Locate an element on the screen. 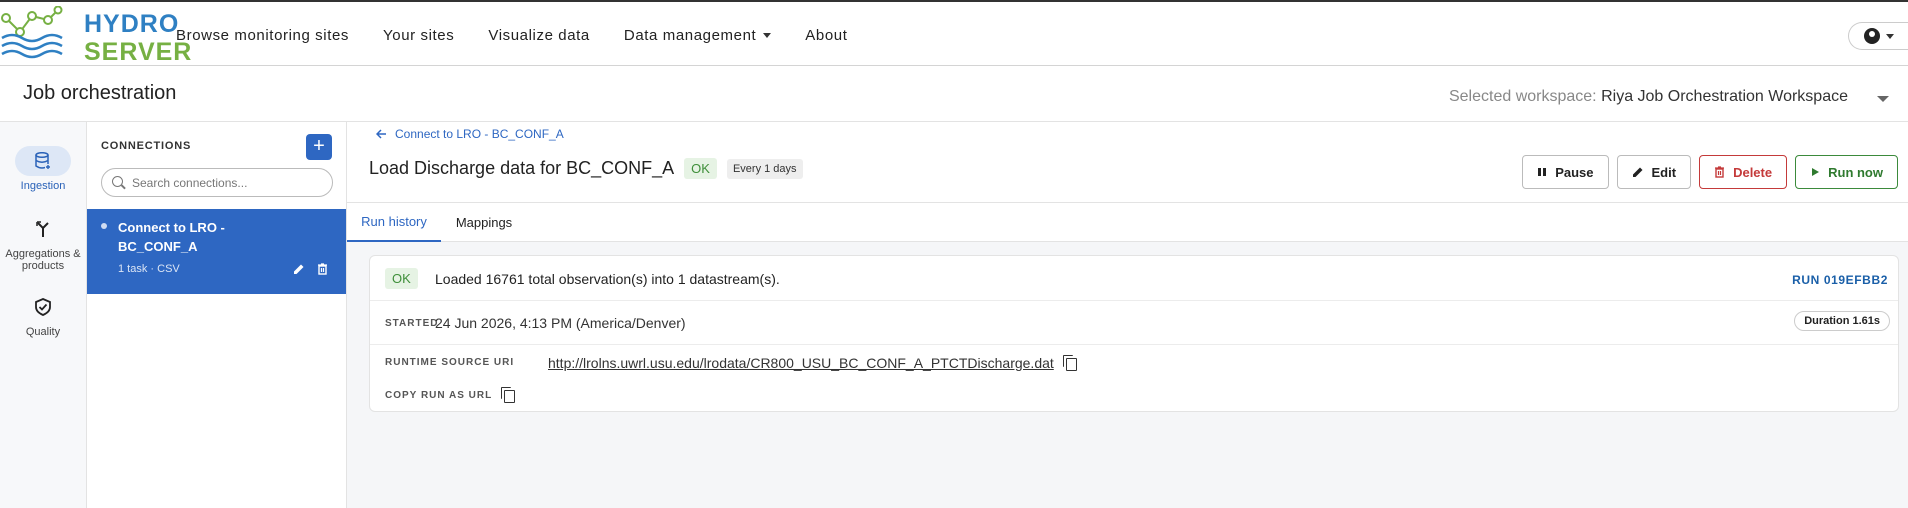 The image size is (1908, 508). nav-browse-monitoring-sites: Browse monitoring sites is located at coordinates (262, 35).